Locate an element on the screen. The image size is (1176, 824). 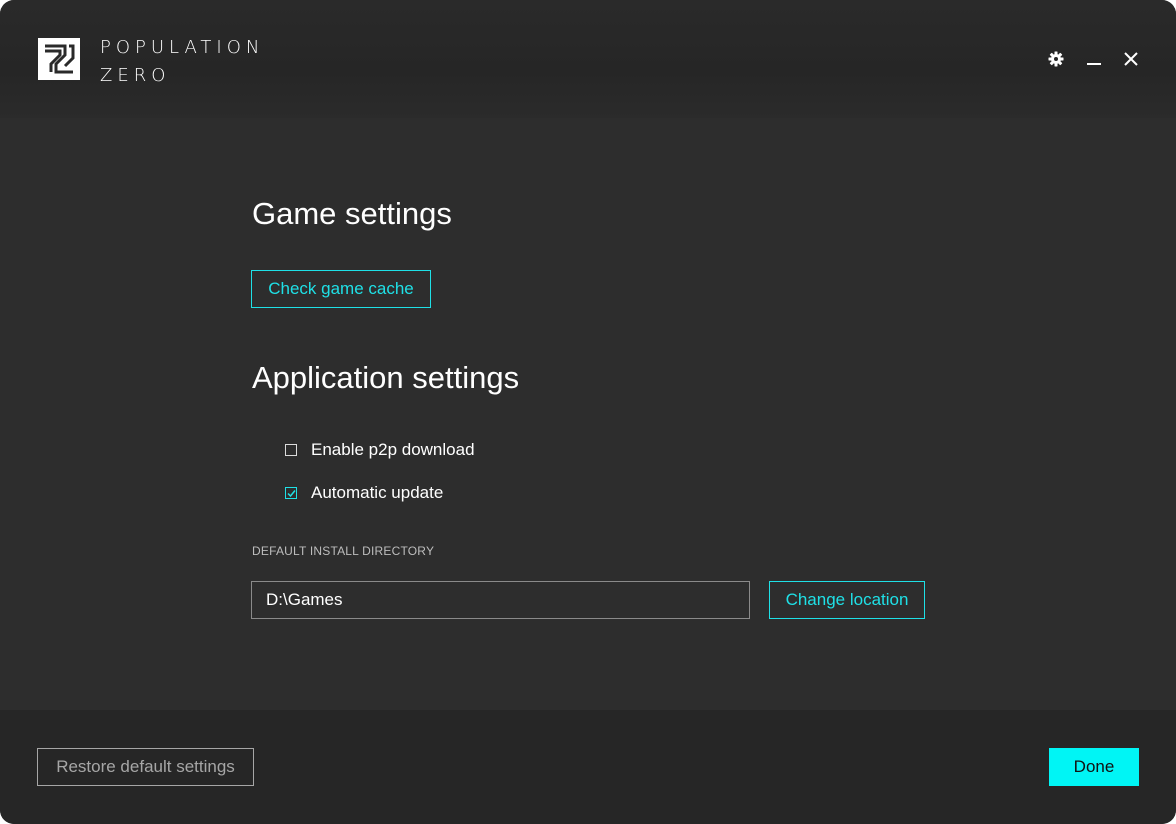
gear-icon is located at coordinates (1056, 59).